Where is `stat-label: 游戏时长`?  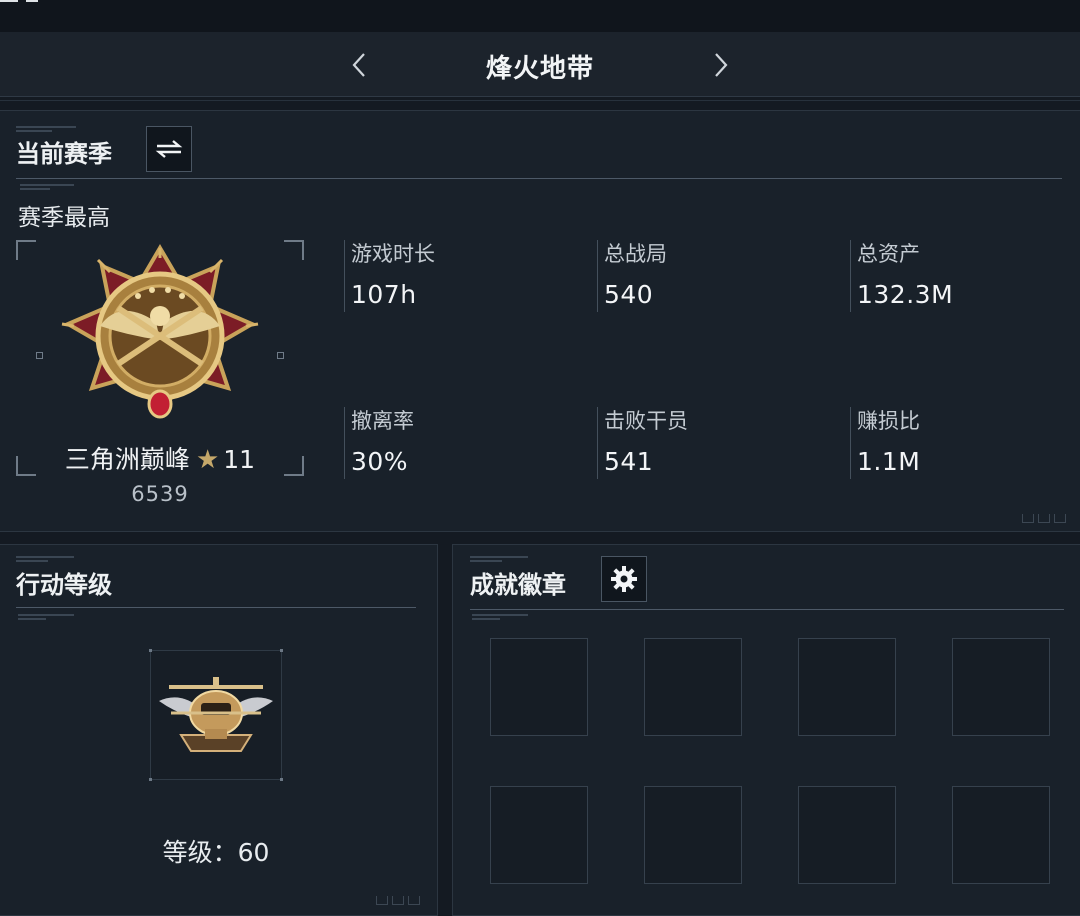
stat-label: 游戏时长 is located at coordinates (393, 254).